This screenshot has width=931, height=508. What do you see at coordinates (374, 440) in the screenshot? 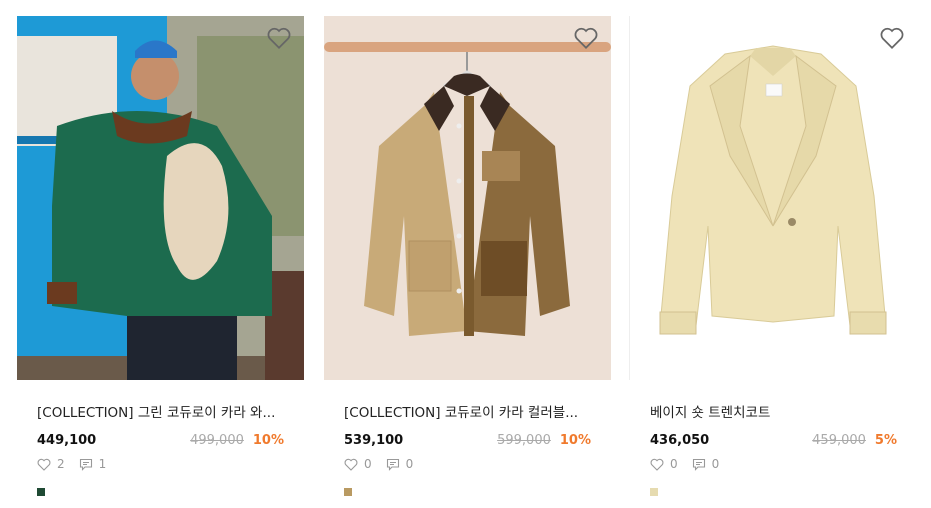
I see `sale-price: 539,100` at bounding box center [374, 440].